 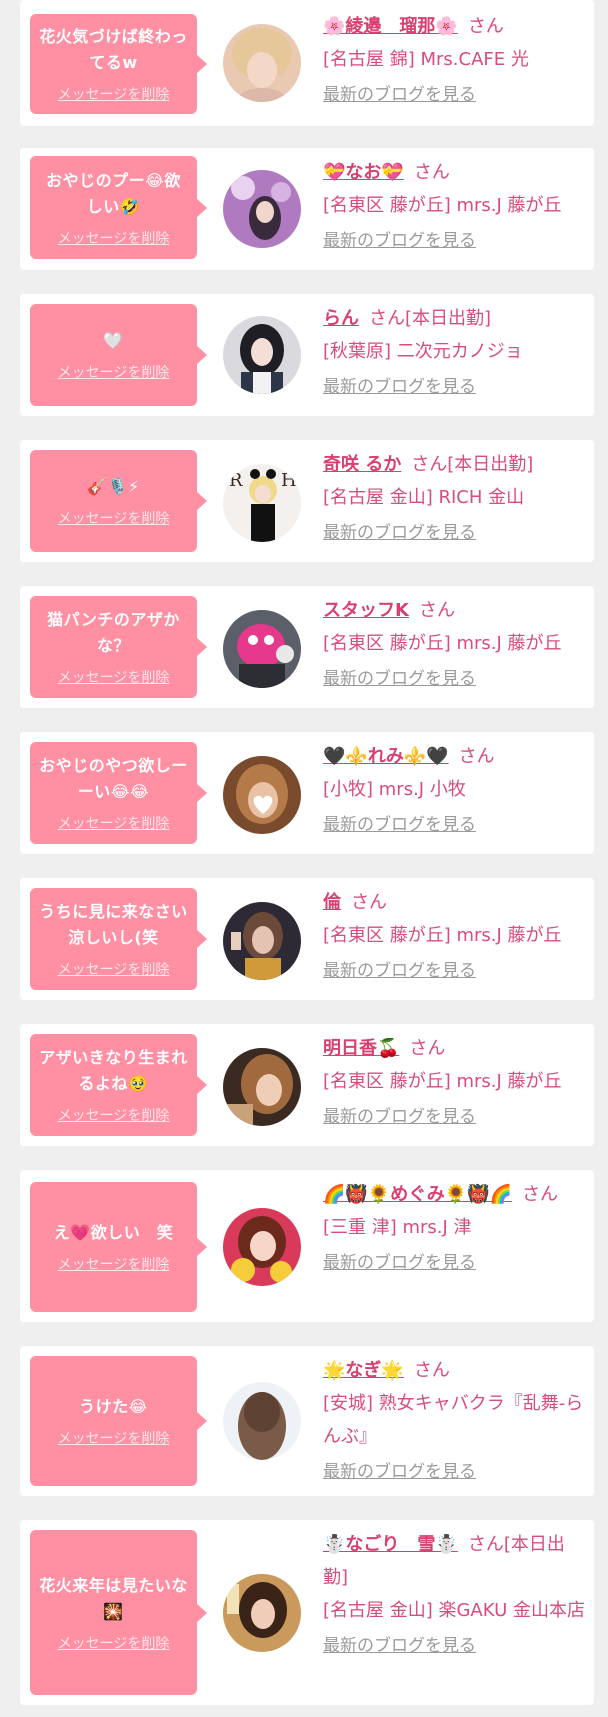 What do you see at coordinates (113, 1247) in the screenshot?
I see `message-bubble: え💗欲しい 笑 メッセージを削除` at bounding box center [113, 1247].